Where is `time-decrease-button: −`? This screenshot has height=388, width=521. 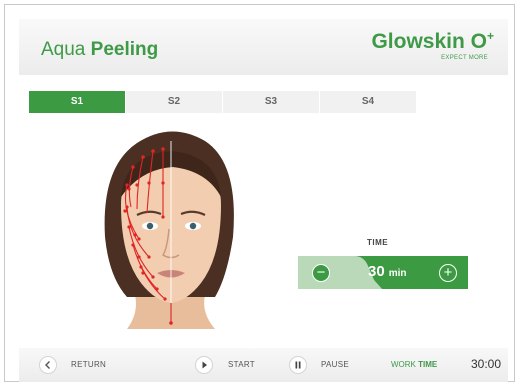 time-decrease-button: − is located at coordinates (321, 273).